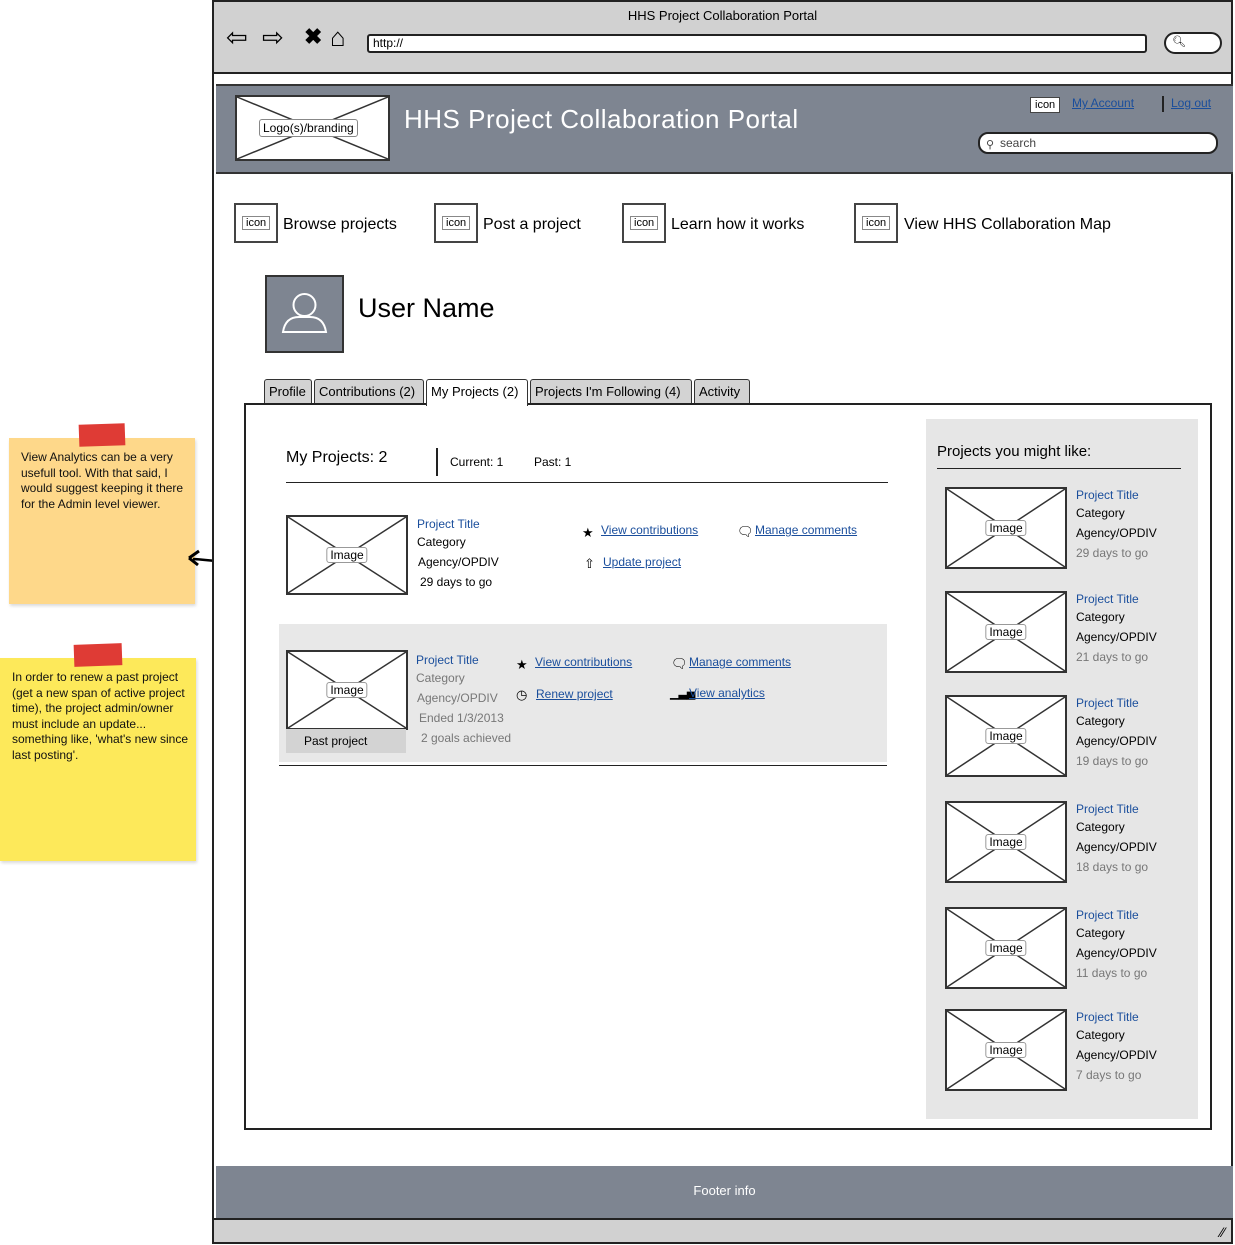 This screenshot has height=1245, width=1235. What do you see at coordinates (553, 462) in the screenshot?
I see `past-count: Past: 1` at bounding box center [553, 462].